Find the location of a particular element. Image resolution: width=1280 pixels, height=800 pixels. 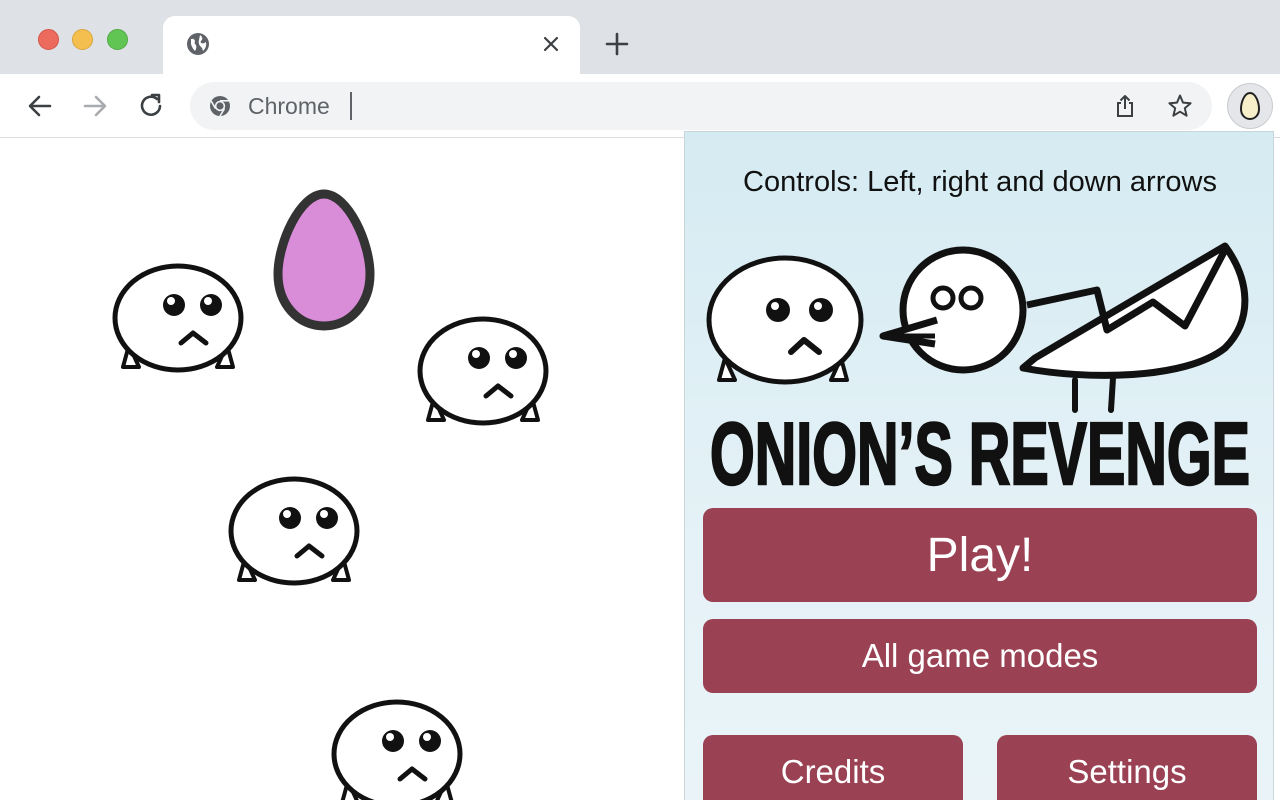

window-close-button is located at coordinates (48, 39).